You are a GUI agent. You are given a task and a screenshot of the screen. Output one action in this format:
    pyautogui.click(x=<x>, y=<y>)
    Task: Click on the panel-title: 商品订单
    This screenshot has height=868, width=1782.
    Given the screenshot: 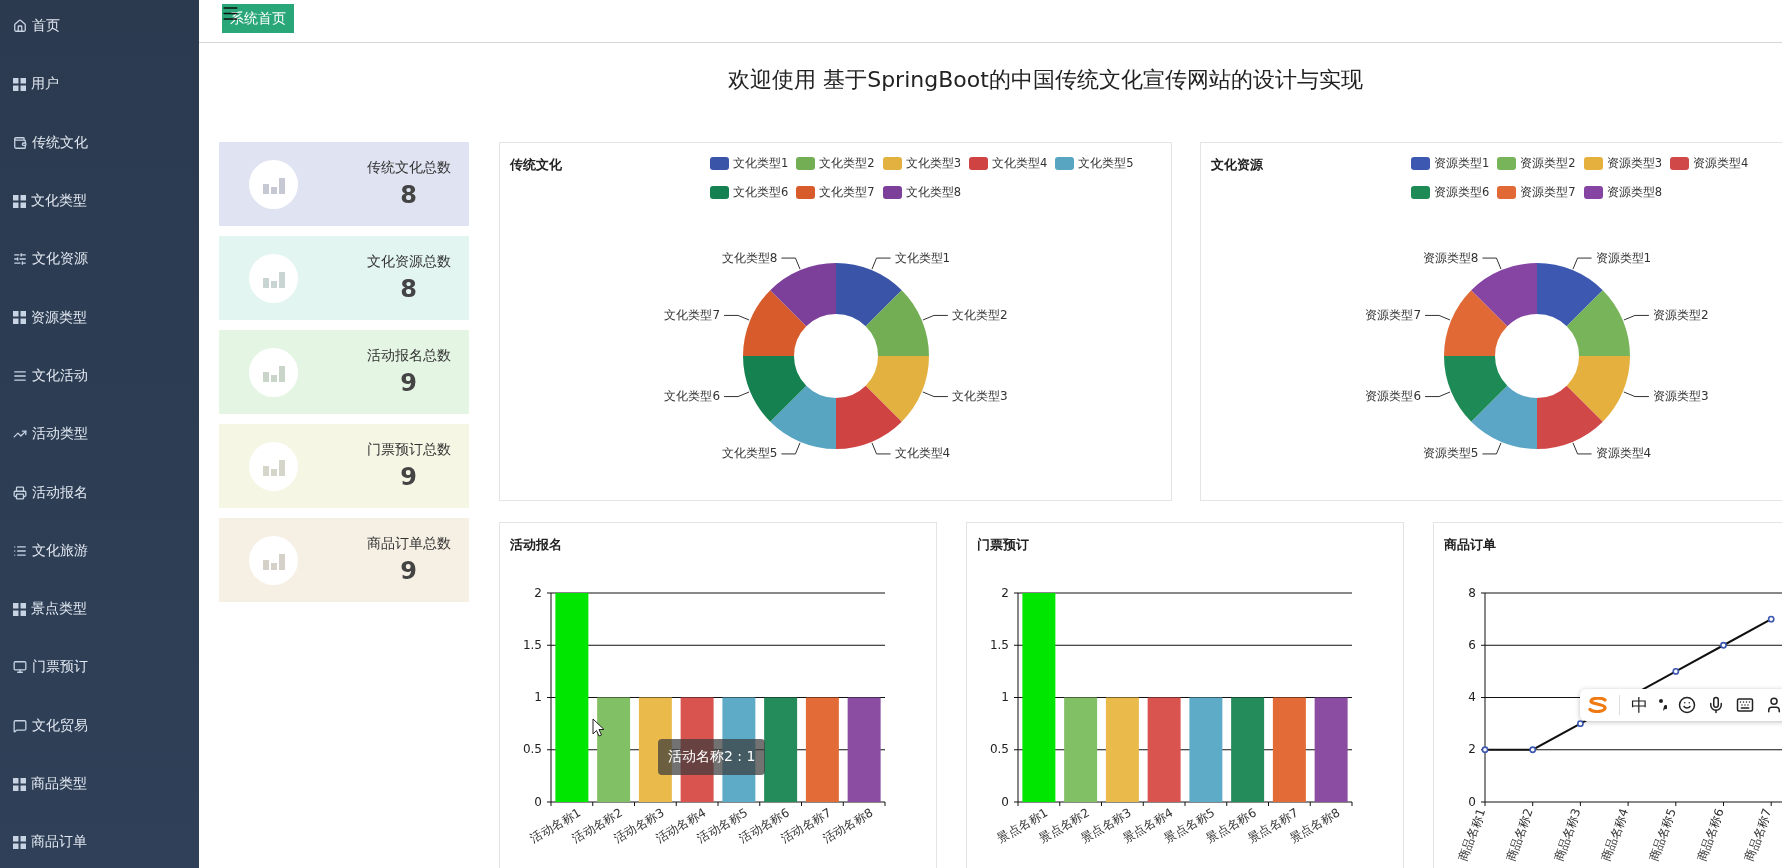 What is the action you would take?
    pyautogui.click(x=1470, y=545)
    